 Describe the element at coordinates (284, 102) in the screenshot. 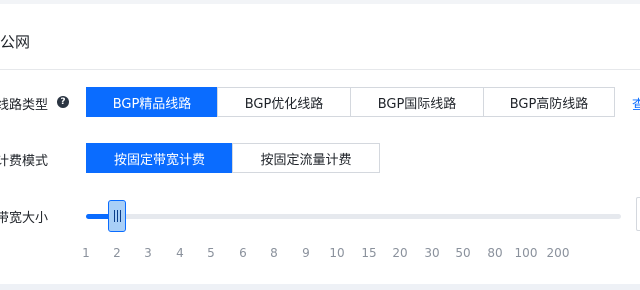

I see `line-type-option-bgp-optimized: BGP优化线路` at that location.